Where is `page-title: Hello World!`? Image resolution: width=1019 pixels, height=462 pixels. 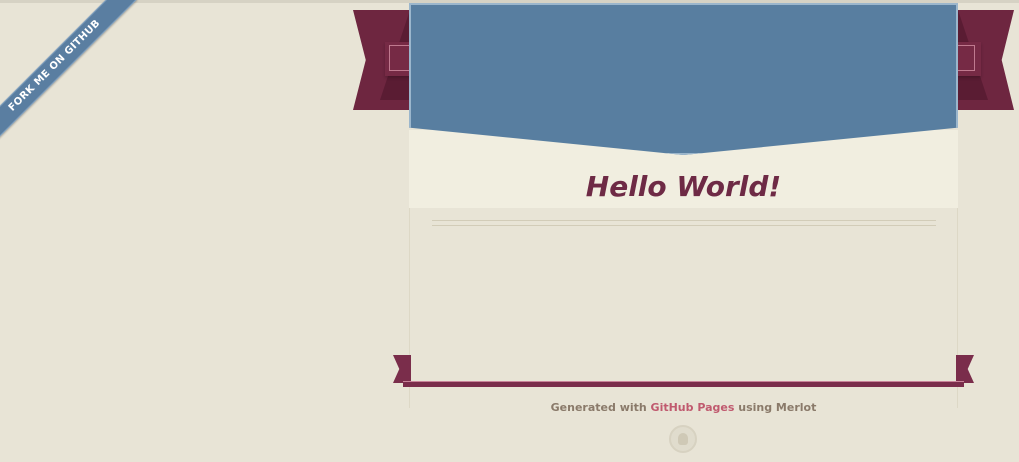
page-title: Hello World! is located at coordinates (683, 186).